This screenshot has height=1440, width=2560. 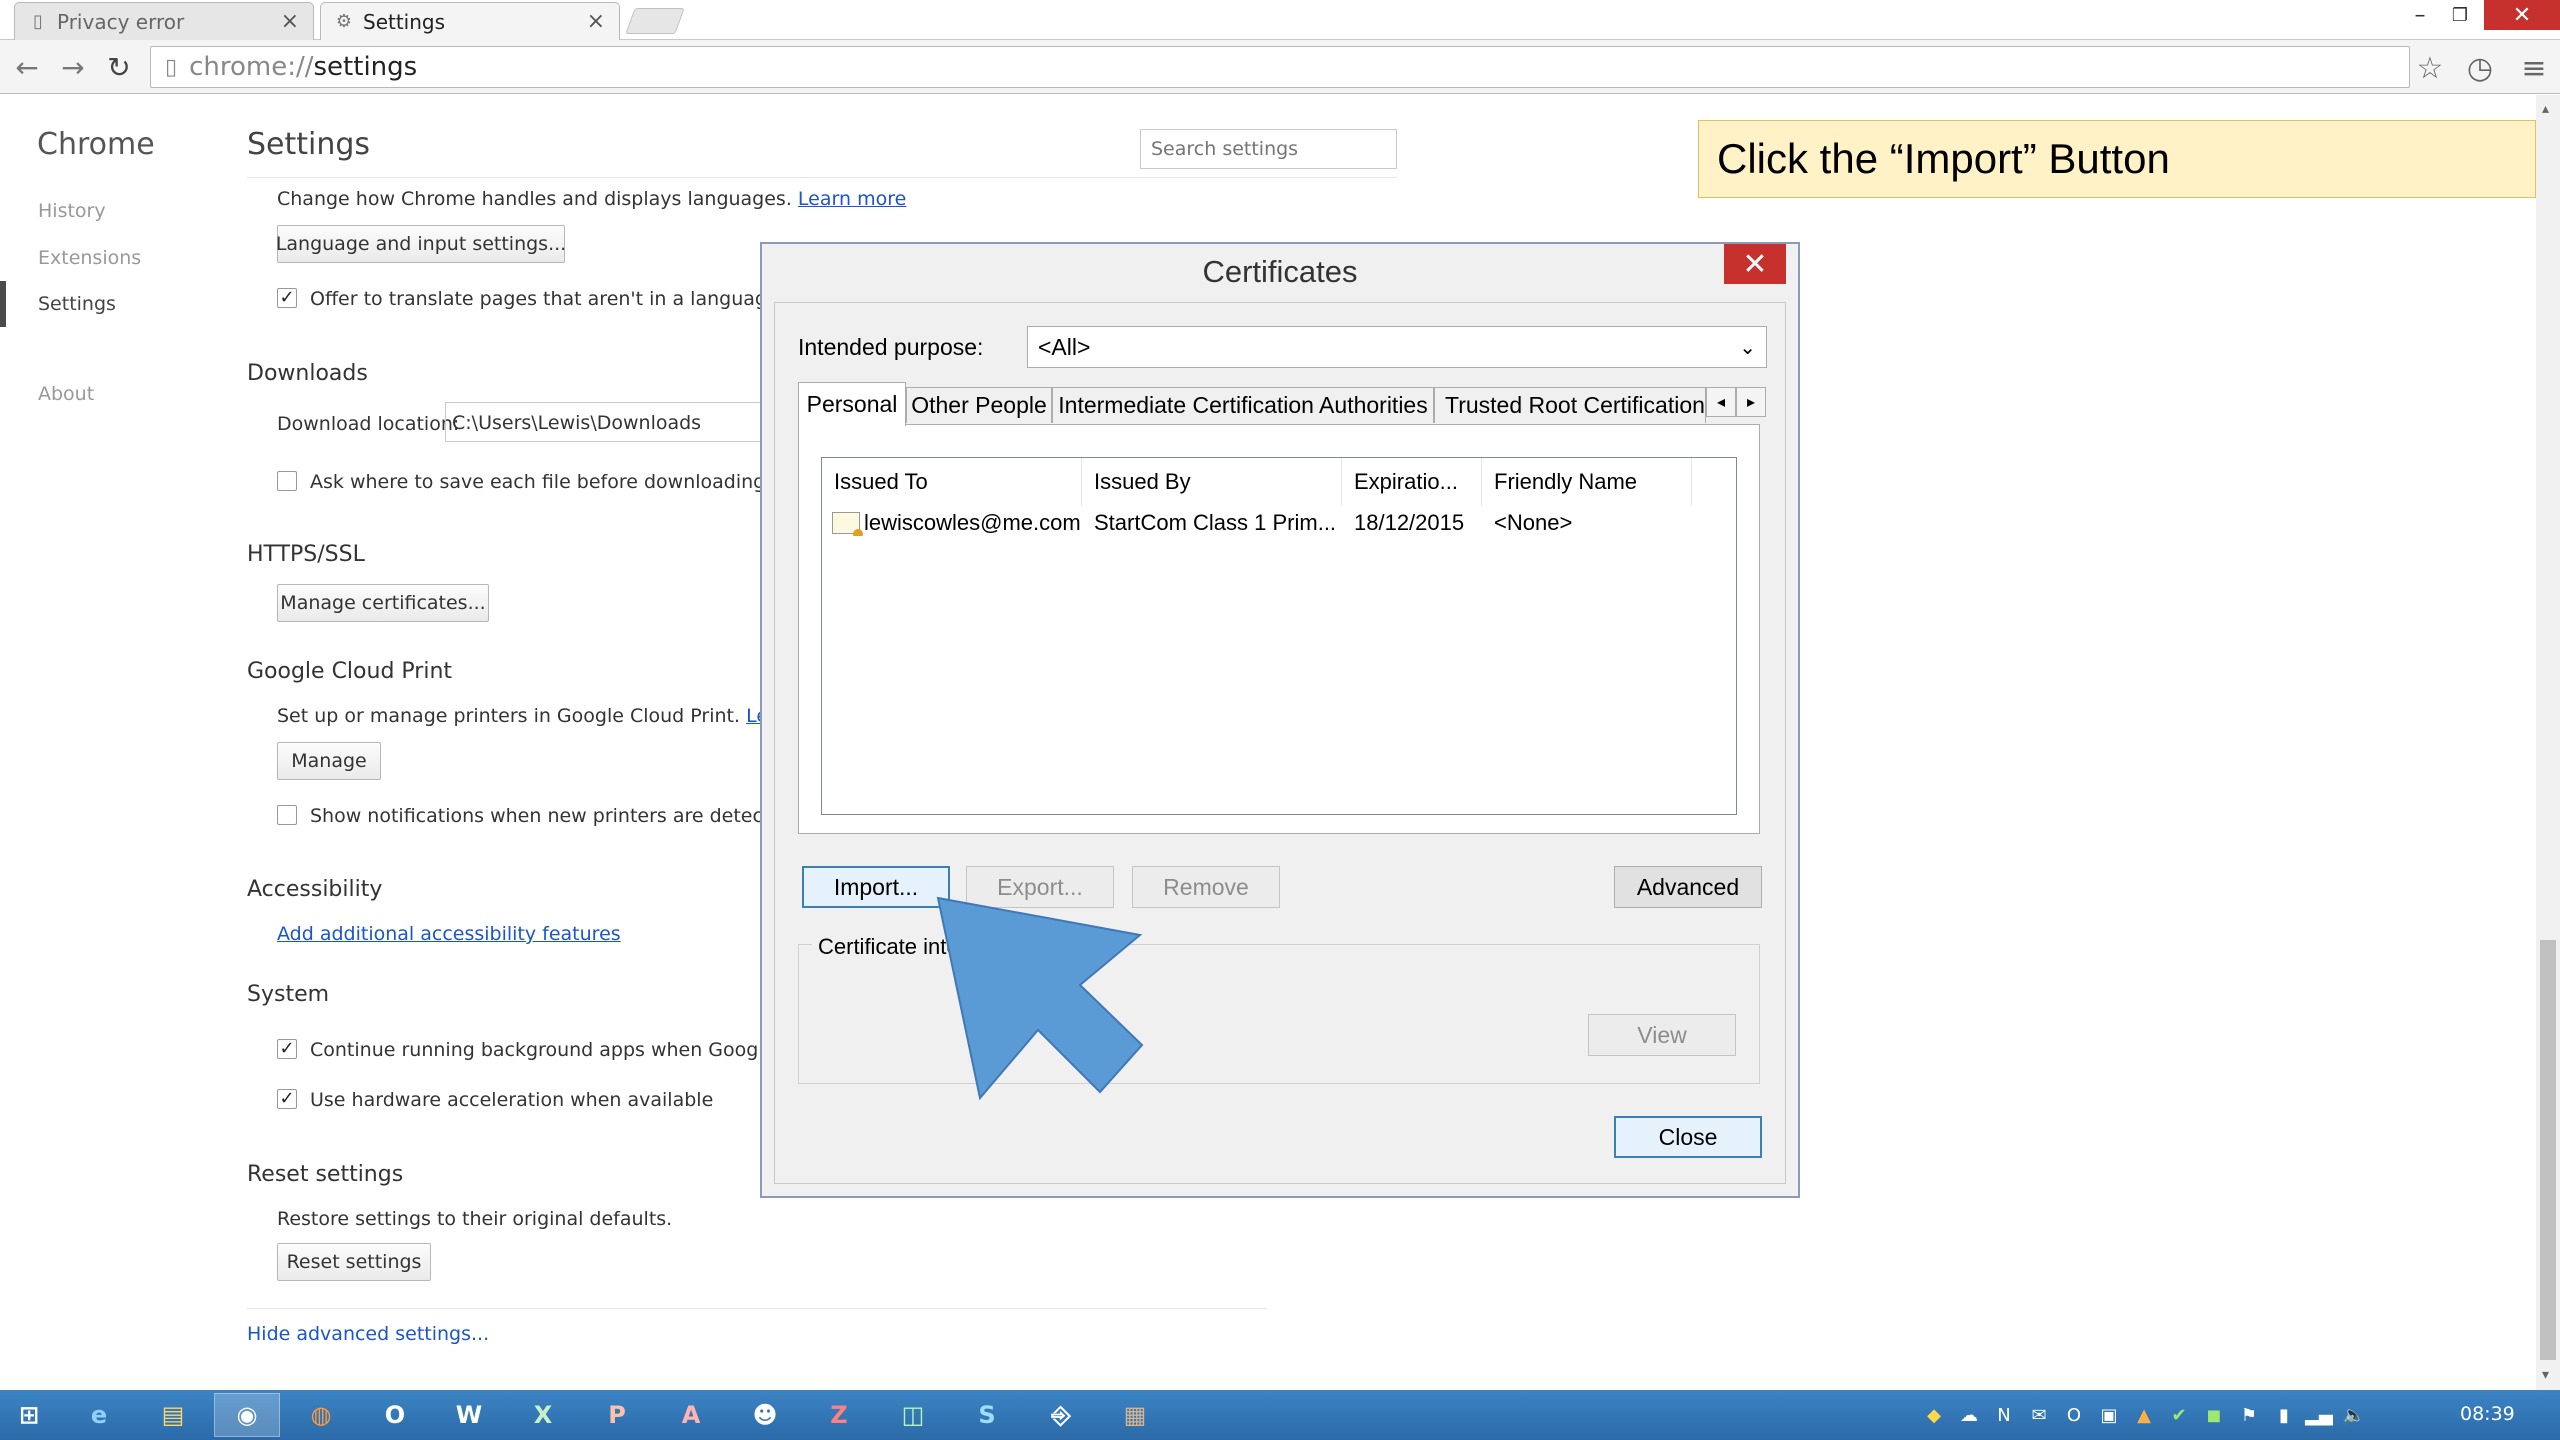 I want to click on clock: 08:39, so click(x=2487, y=1414).